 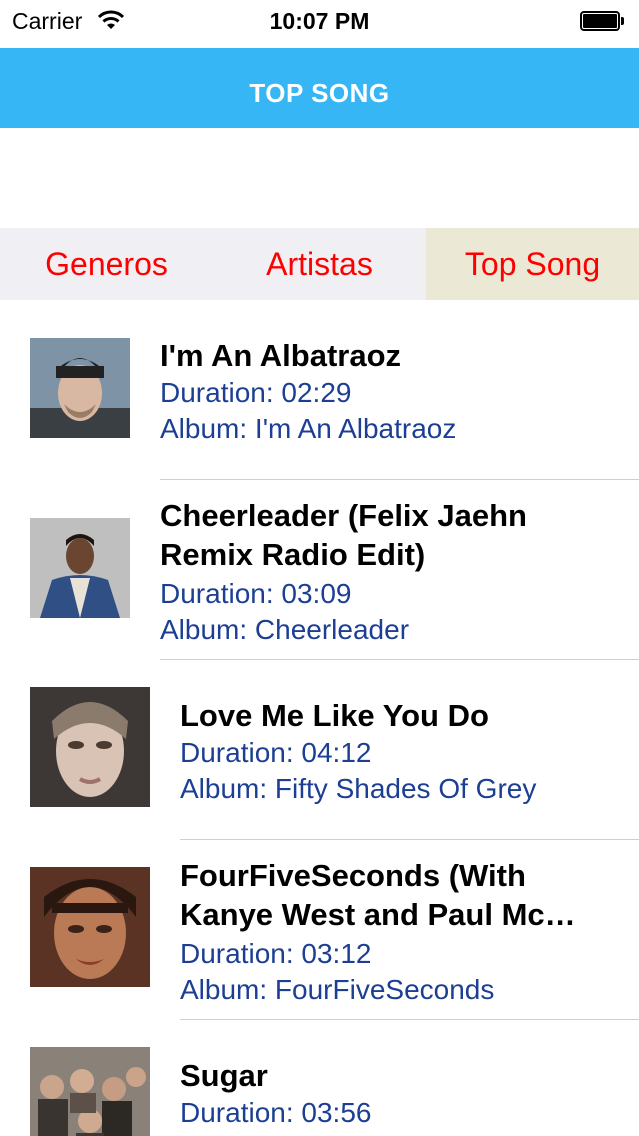 I want to click on song-album: Album: Fifty Shades Of Grey, so click(x=358, y=788).